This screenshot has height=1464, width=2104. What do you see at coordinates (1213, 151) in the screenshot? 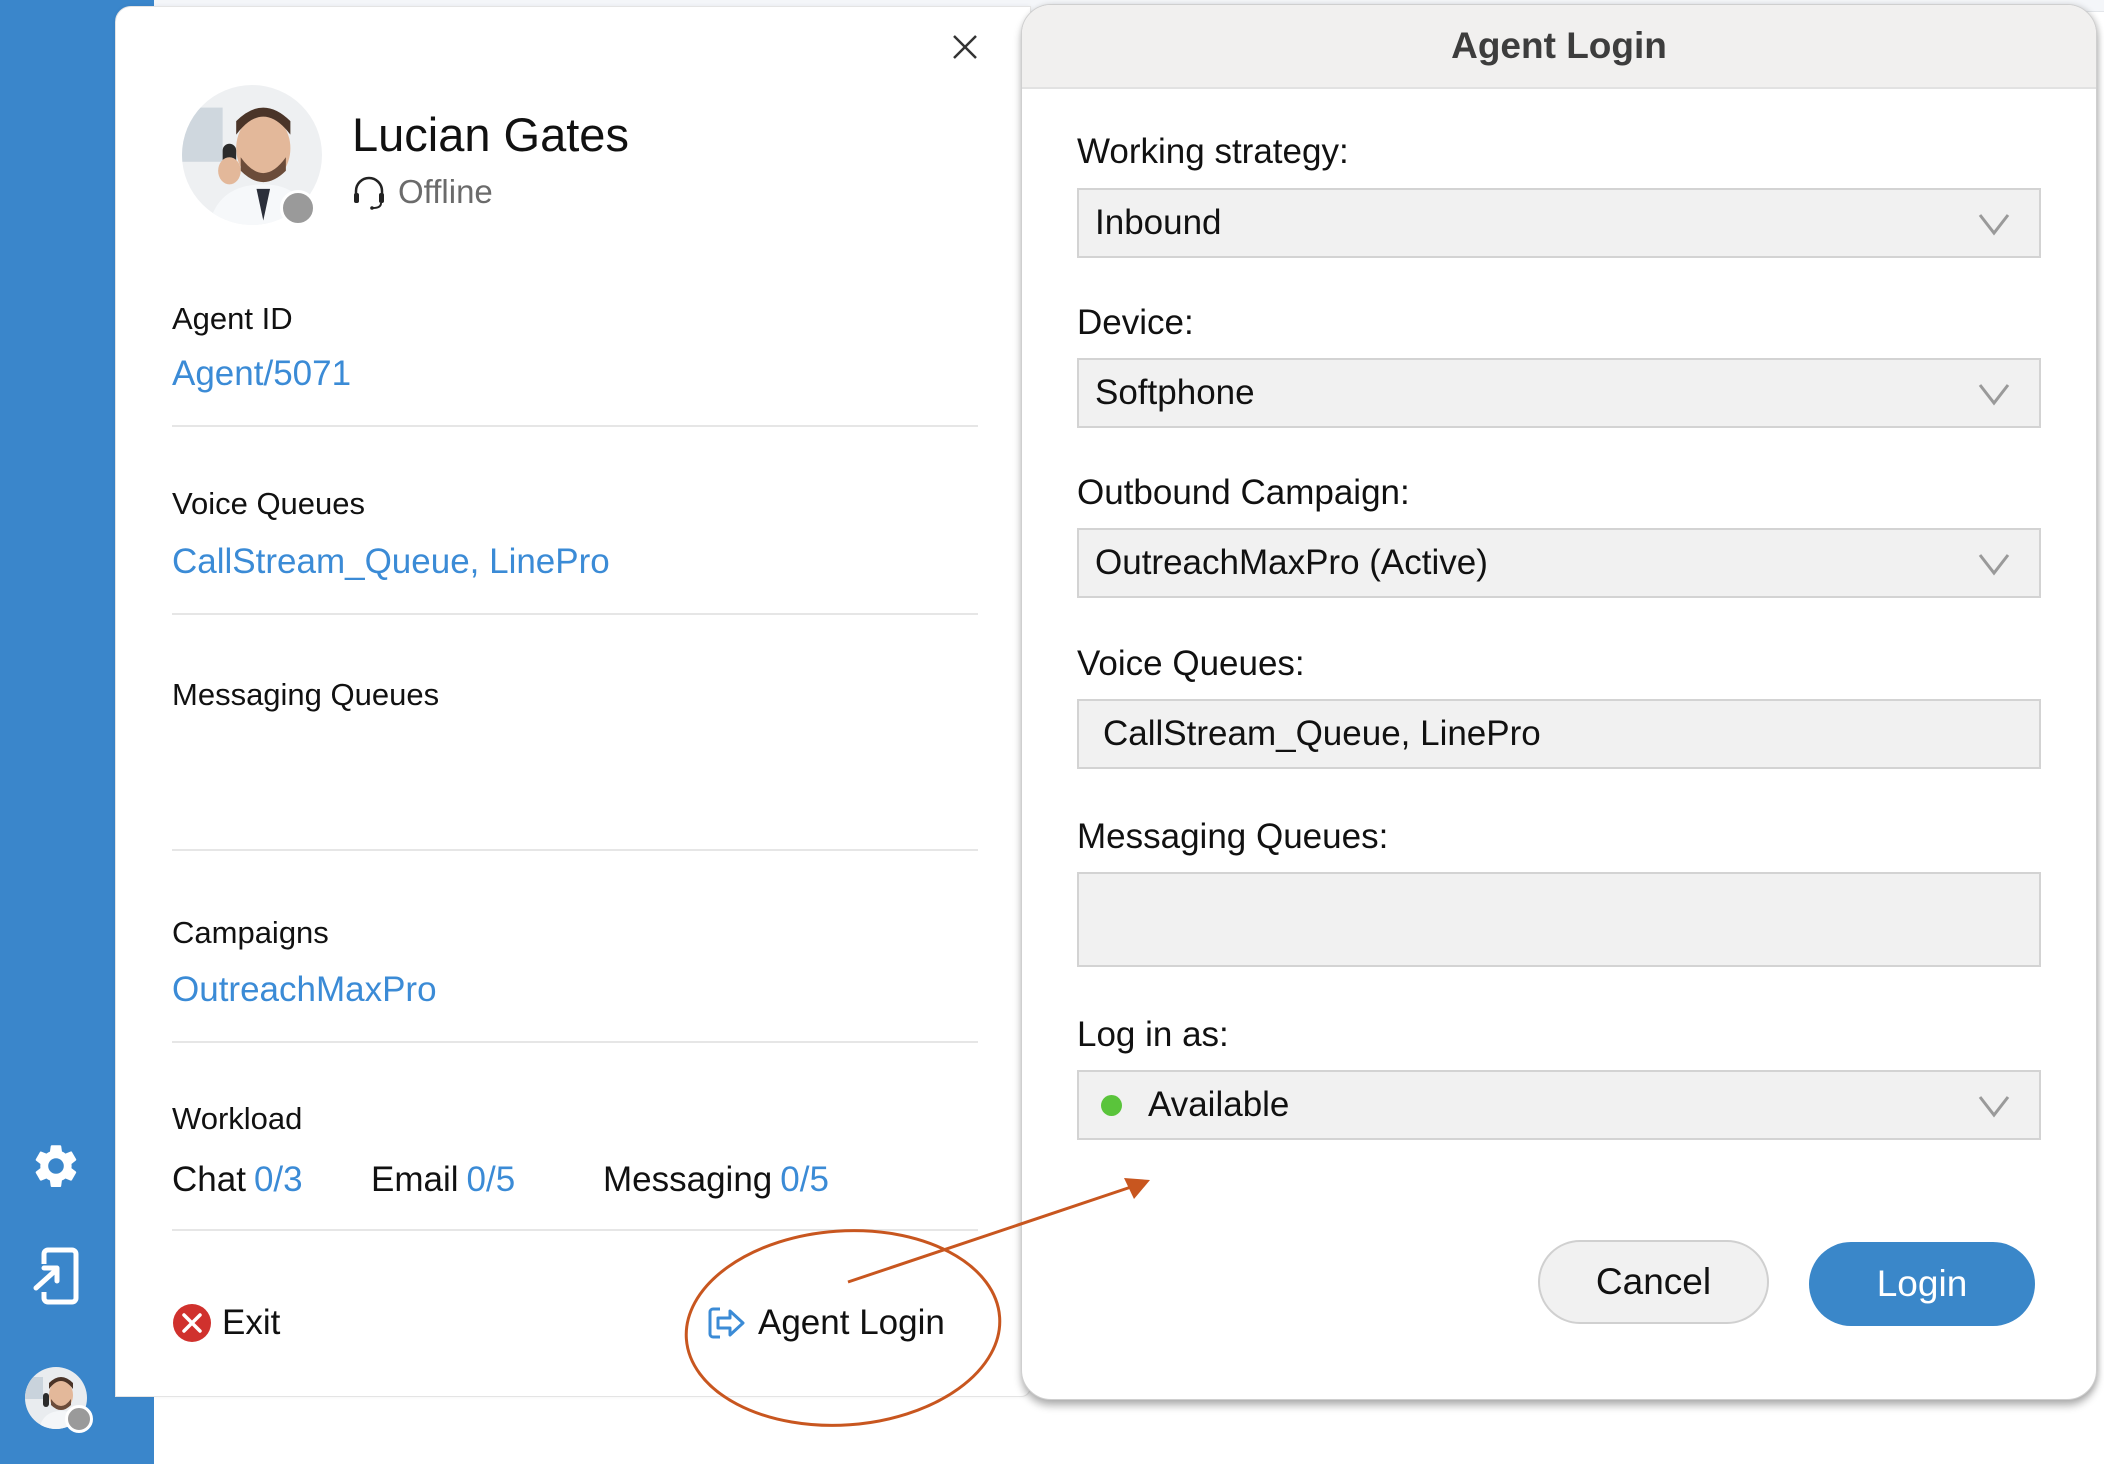
I see `working-strategy-label: Working strategy:` at bounding box center [1213, 151].